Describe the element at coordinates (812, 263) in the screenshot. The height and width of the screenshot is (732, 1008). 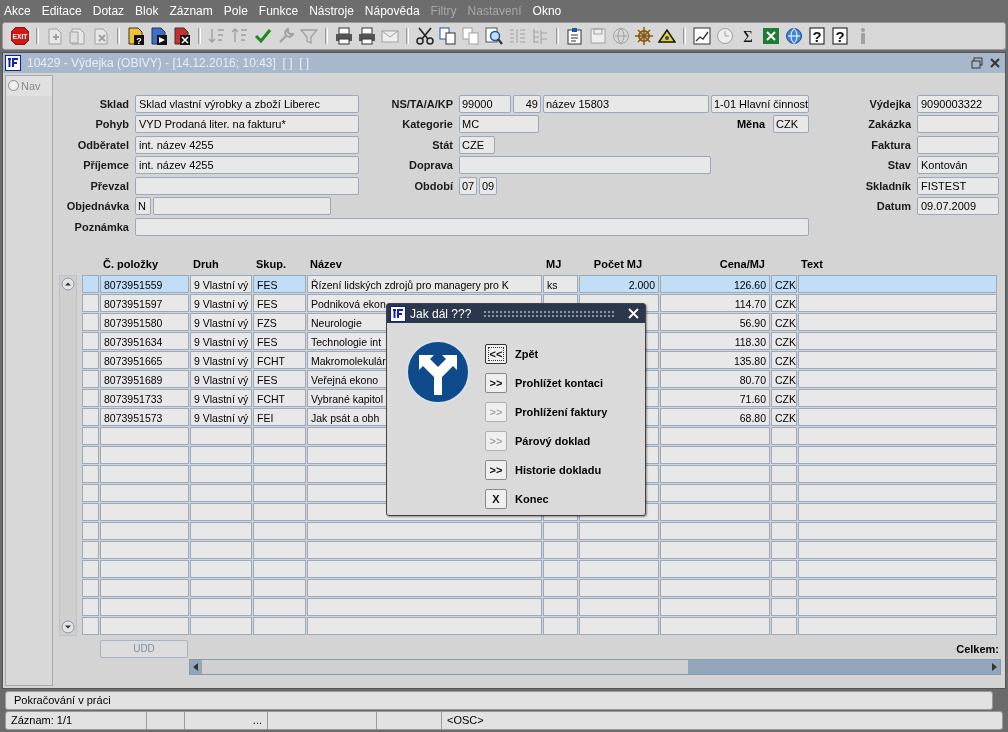
I see `column-header: Text` at that location.